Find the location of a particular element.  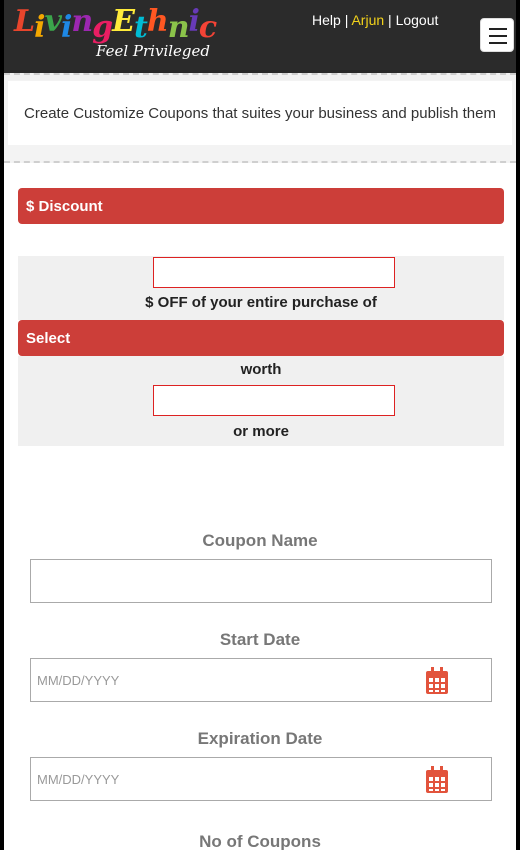

logo: LivingEthnic Feel Privileged is located at coordinates (115, 36).